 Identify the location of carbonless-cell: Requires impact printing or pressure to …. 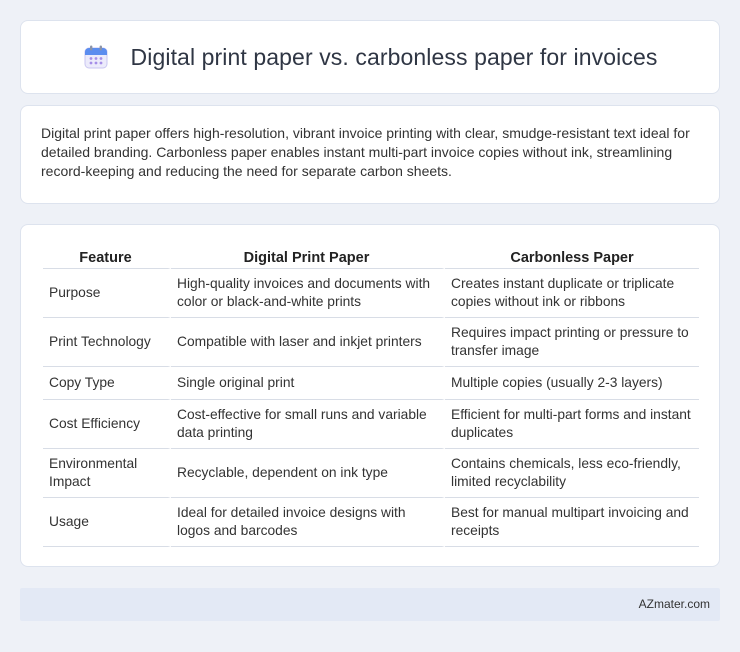
(572, 342).